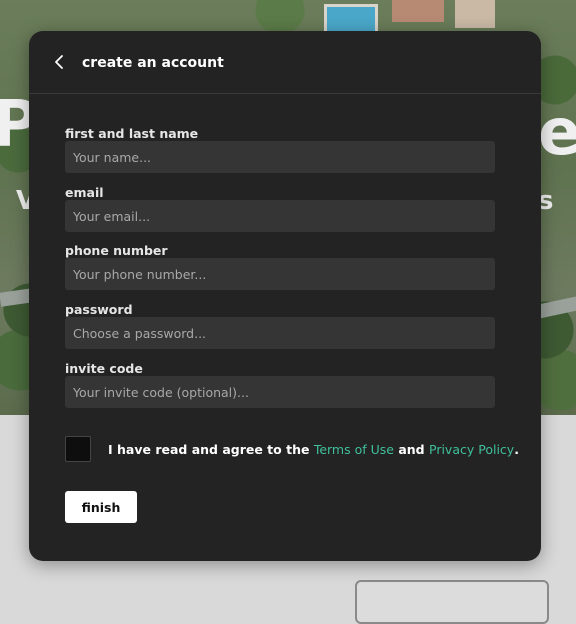  What do you see at coordinates (354, 449) in the screenshot?
I see `terms-of-use-link: Terms of Use` at bounding box center [354, 449].